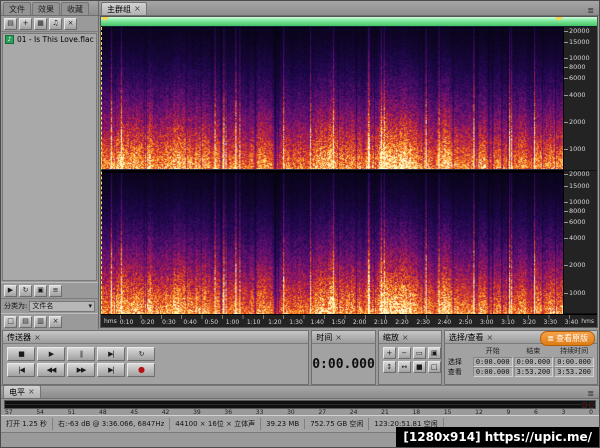 The image size is (600, 448). What do you see at coordinates (389, 367) in the screenshot?
I see `zoom-in-vertical-button: ↕` at bounding box center [389, 367].